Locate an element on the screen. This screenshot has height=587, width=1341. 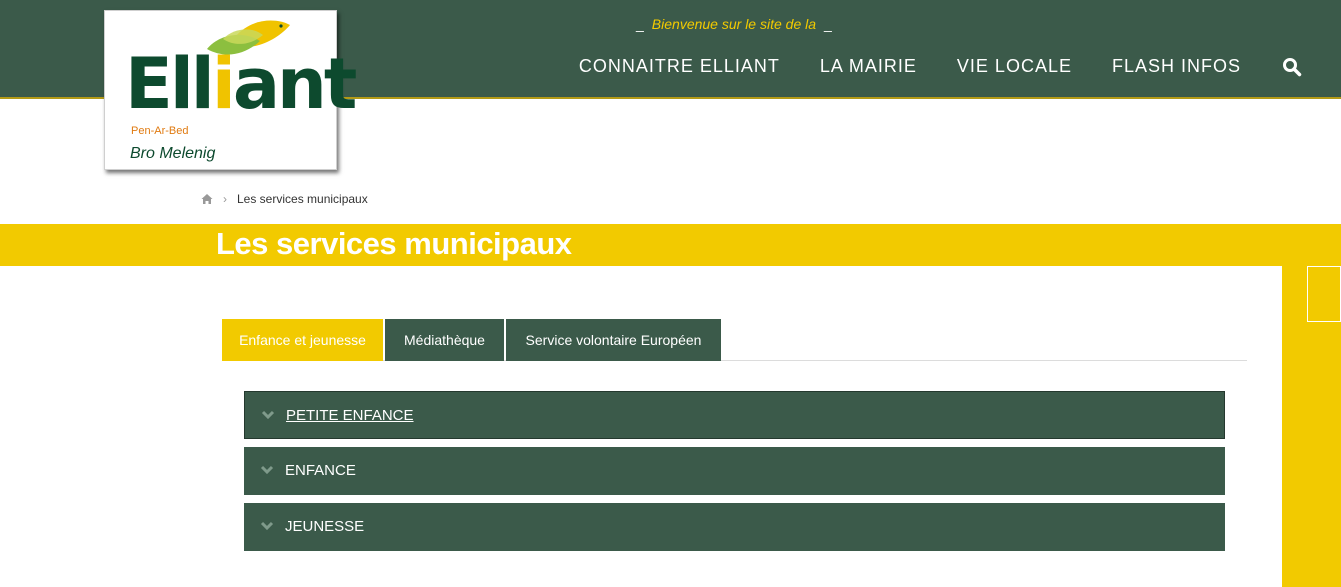
site-logo: Elliant Pen-Ar-Bed Bro Melenig is located at coordinates (230, 90).